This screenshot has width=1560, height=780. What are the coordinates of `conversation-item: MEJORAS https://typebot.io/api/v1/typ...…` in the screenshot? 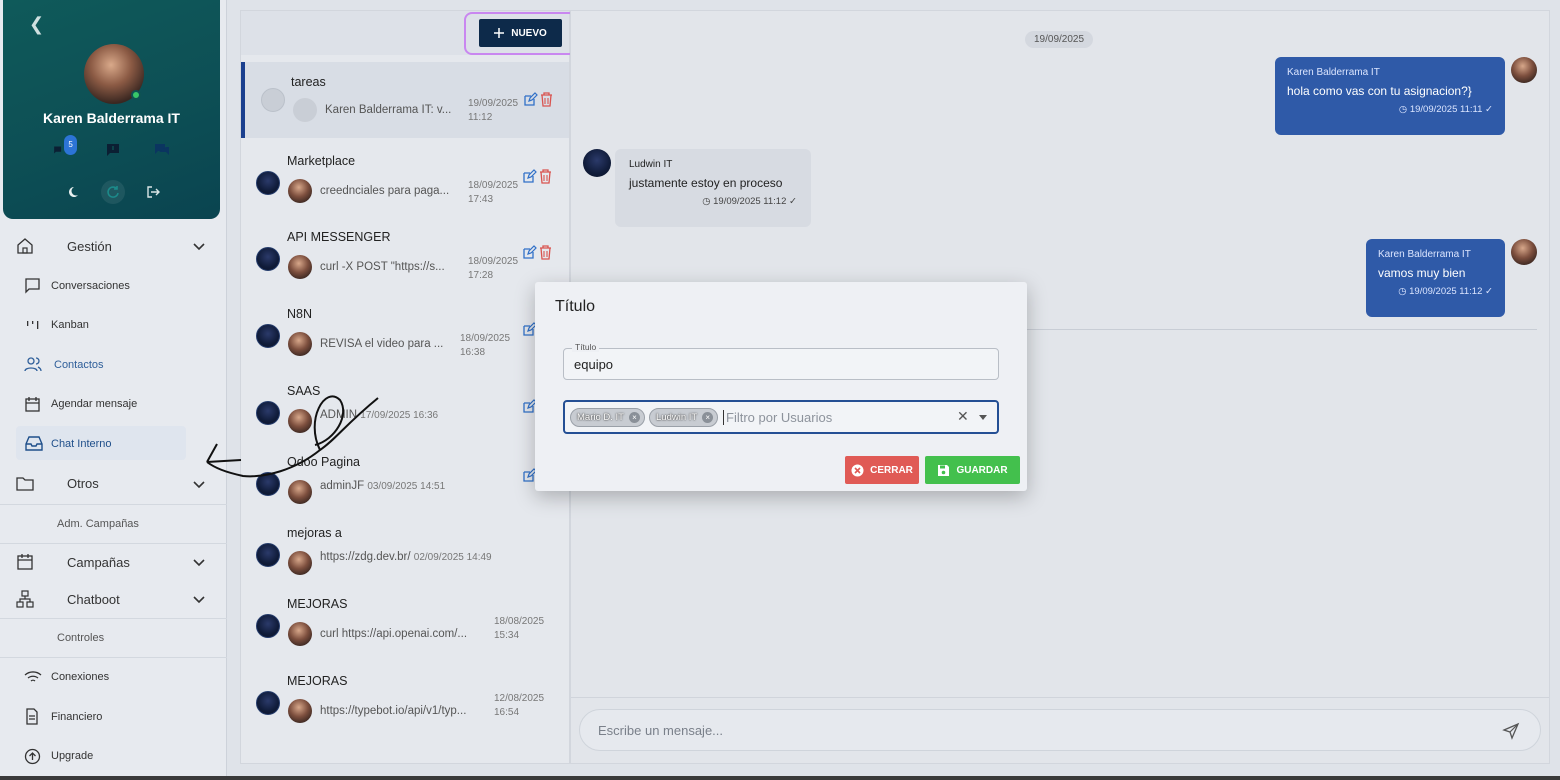 It's located at (405, 699).